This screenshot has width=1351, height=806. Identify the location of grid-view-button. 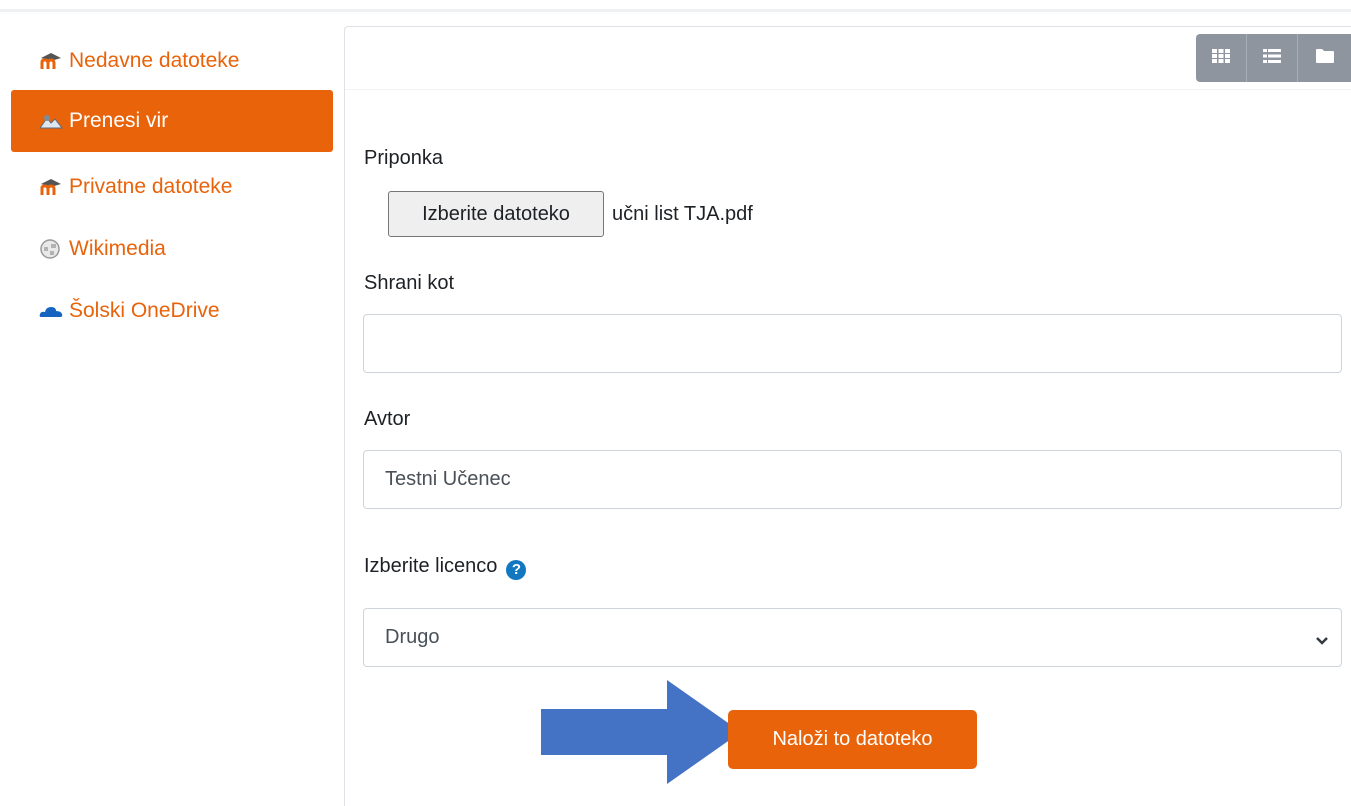
(1221, 58).